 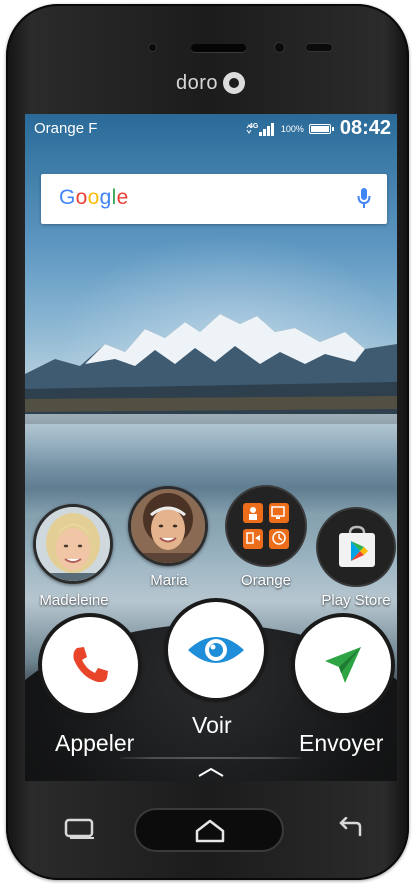 I want to click on google-search-bar: Google, so click(x=214, y=199).